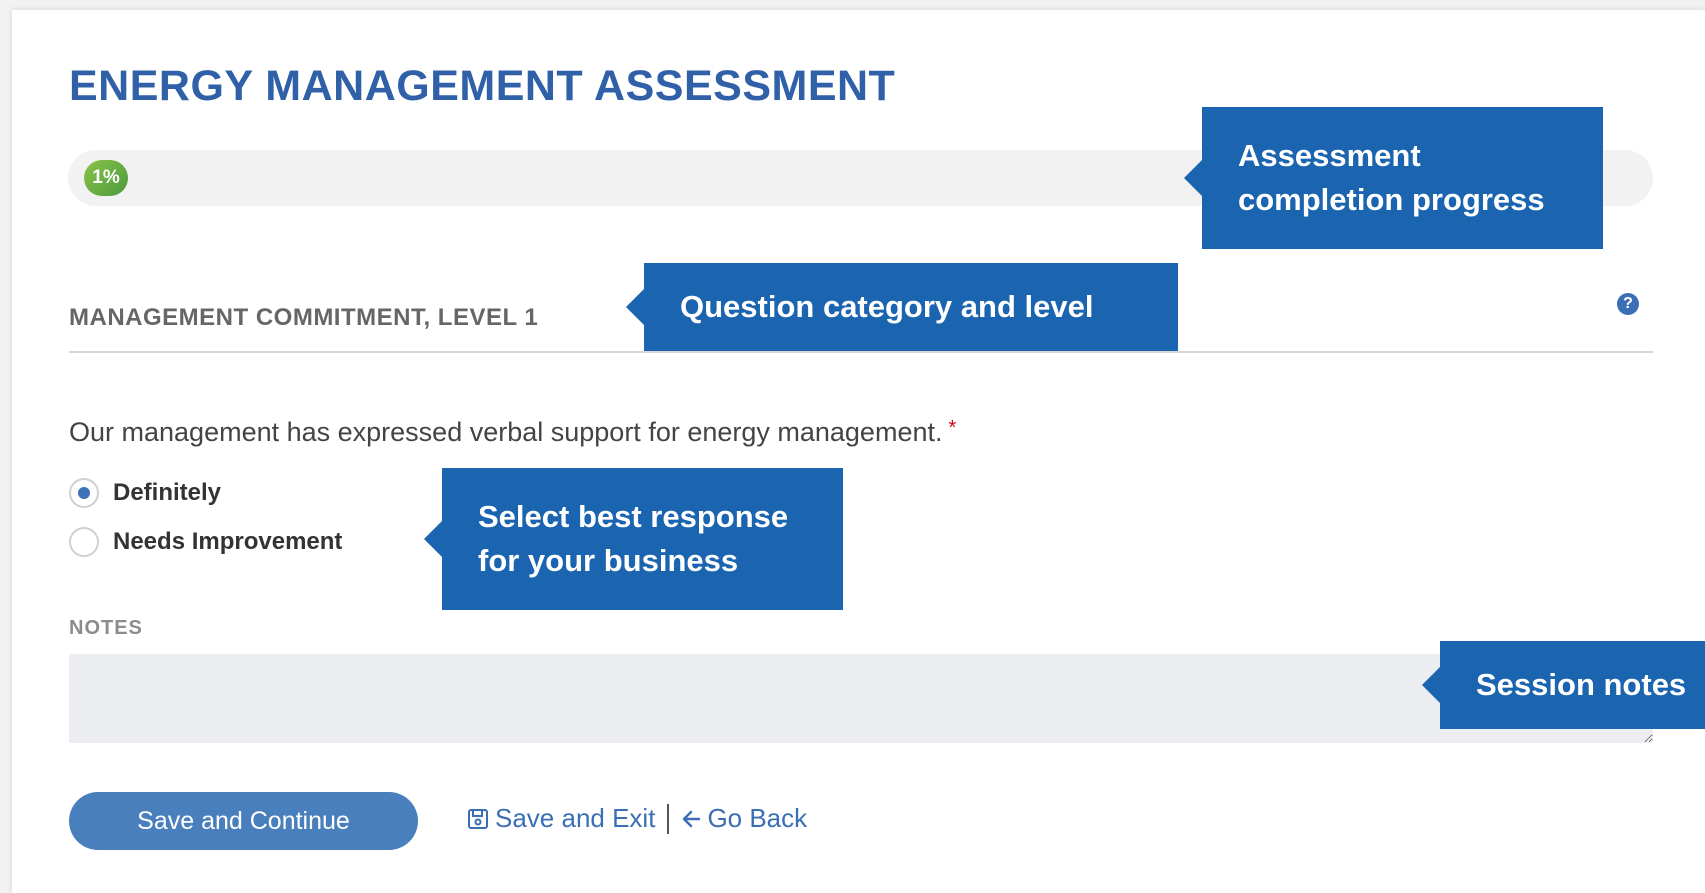  What do you see at coordinates (952, 428) in the screenshot?
I see `required-marker: *` at bounding box center [952, 428].